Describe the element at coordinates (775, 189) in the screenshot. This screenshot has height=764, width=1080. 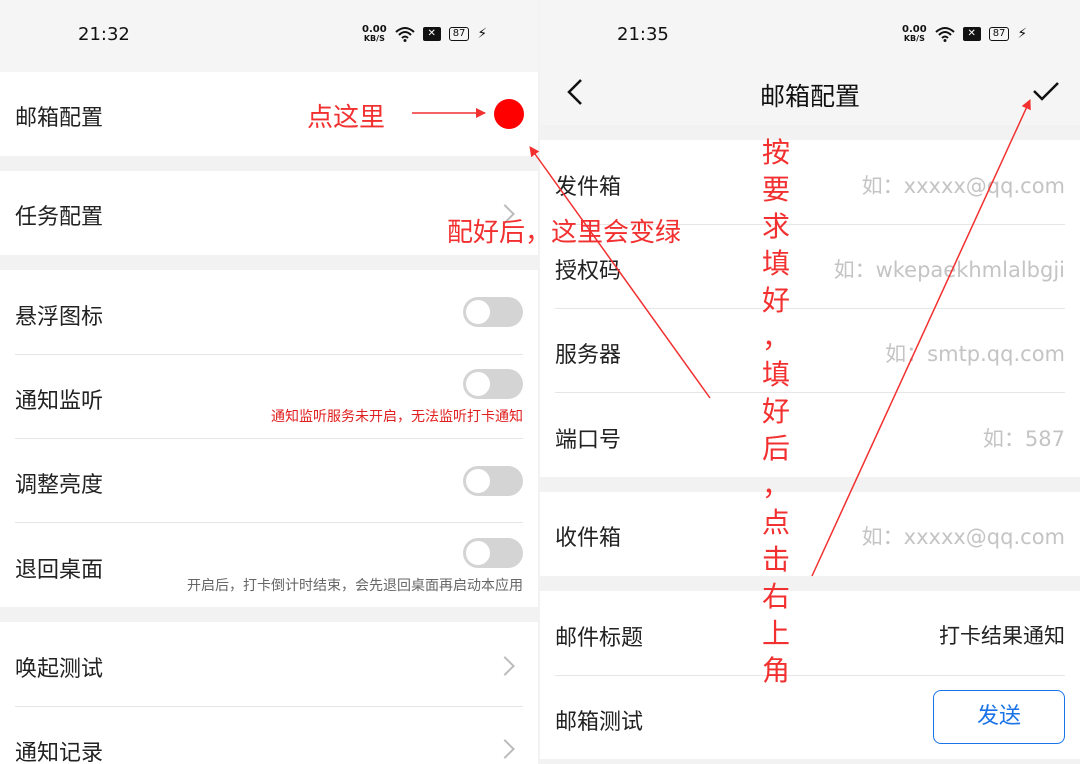
I see `annotation-char: 要` at that location.